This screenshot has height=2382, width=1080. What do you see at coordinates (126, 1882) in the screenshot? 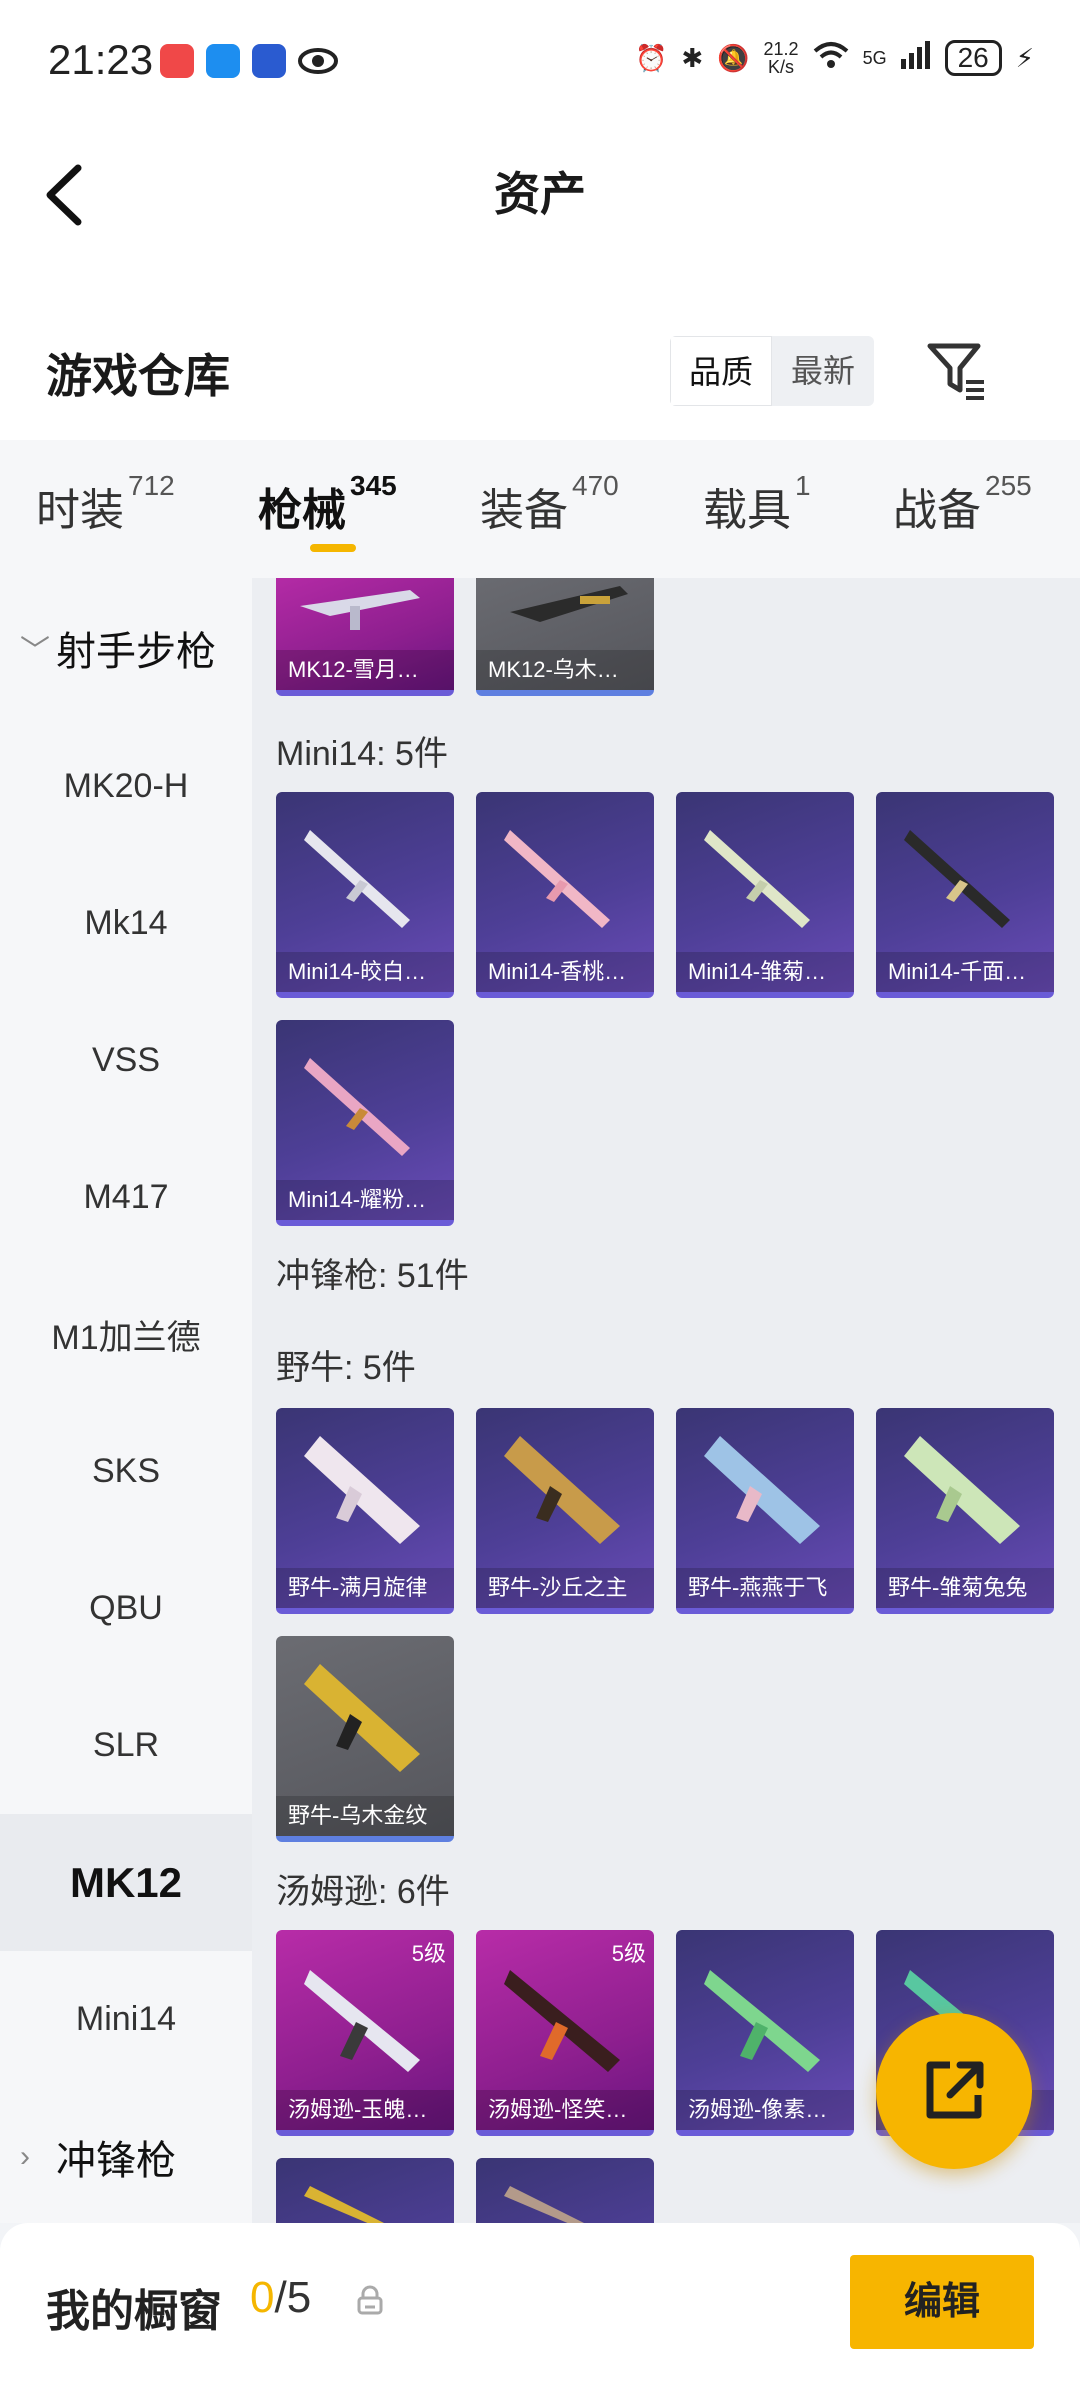
I see `sidebar-item-active: MK12` at bounding box center [126, 1882].